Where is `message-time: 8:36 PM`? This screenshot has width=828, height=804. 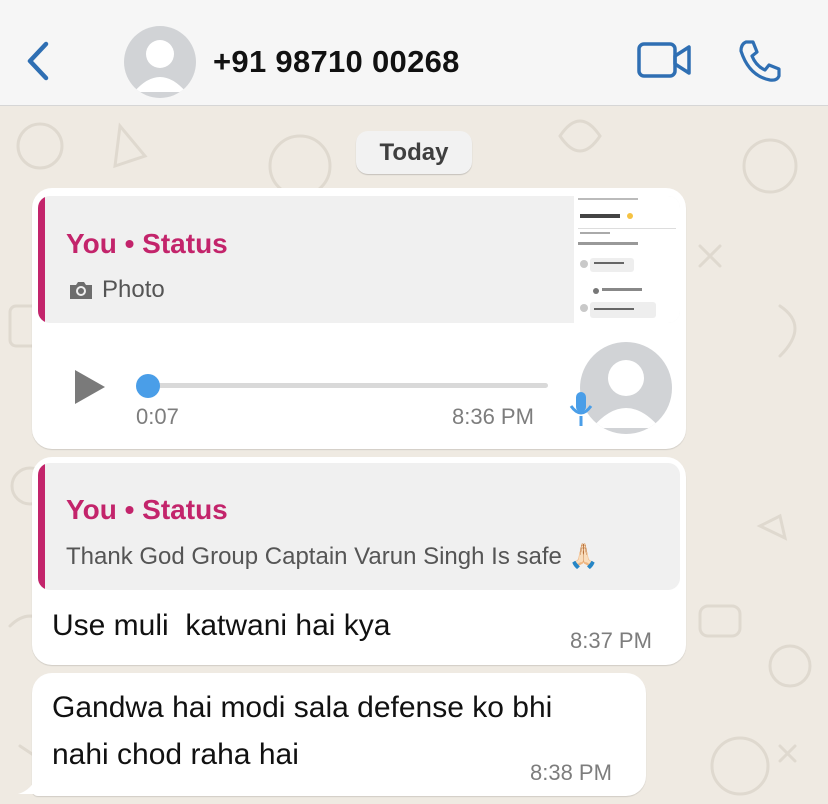
message-time: 8:36 PM is located at coordinates (493, 416).